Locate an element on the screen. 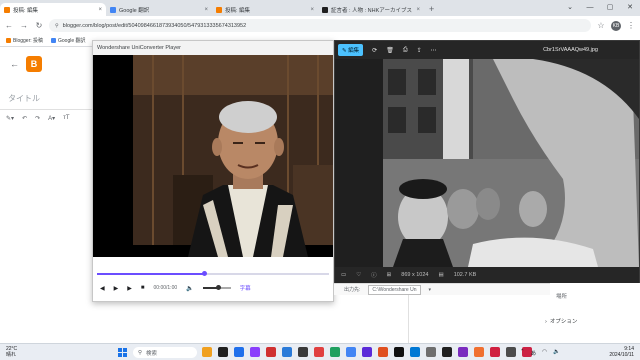 The image size is (640, 360). menu-kebab-icon: ⋮ is located at coordinates (631, 25).